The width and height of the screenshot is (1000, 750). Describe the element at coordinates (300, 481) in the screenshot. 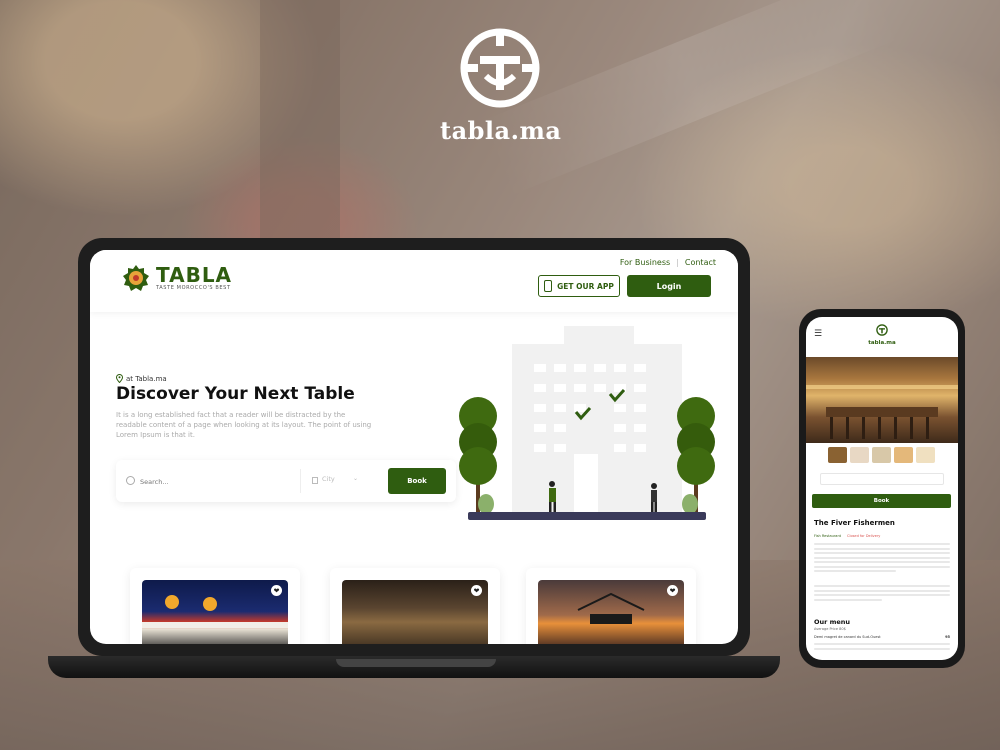

I see `search-divider` at that location.